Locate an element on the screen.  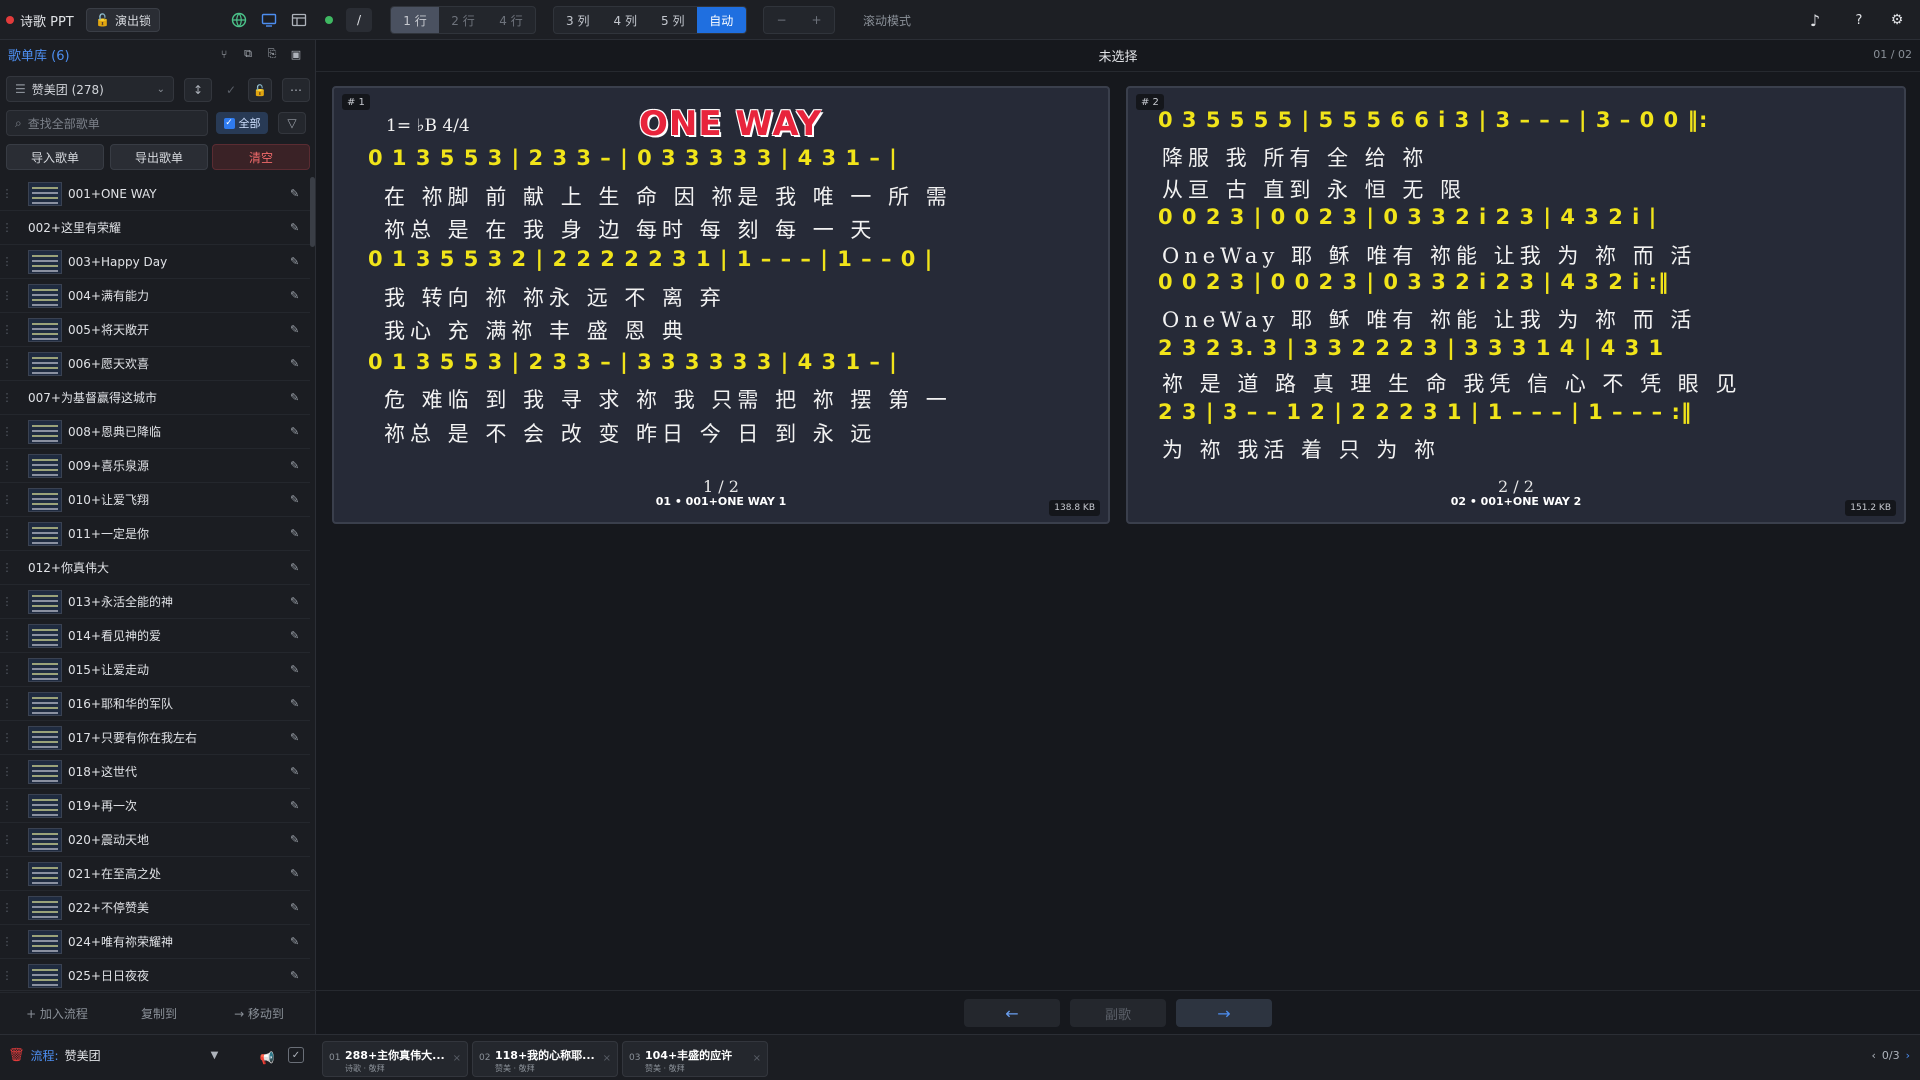
chevron-left-icon: ‹ is located at coordinates (1873, 1055).